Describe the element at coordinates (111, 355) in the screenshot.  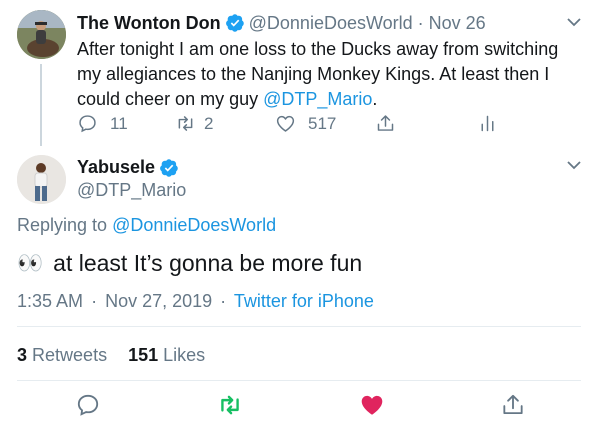
I see `engagement-stats: 3 Retweets 151 Likes` at that location.